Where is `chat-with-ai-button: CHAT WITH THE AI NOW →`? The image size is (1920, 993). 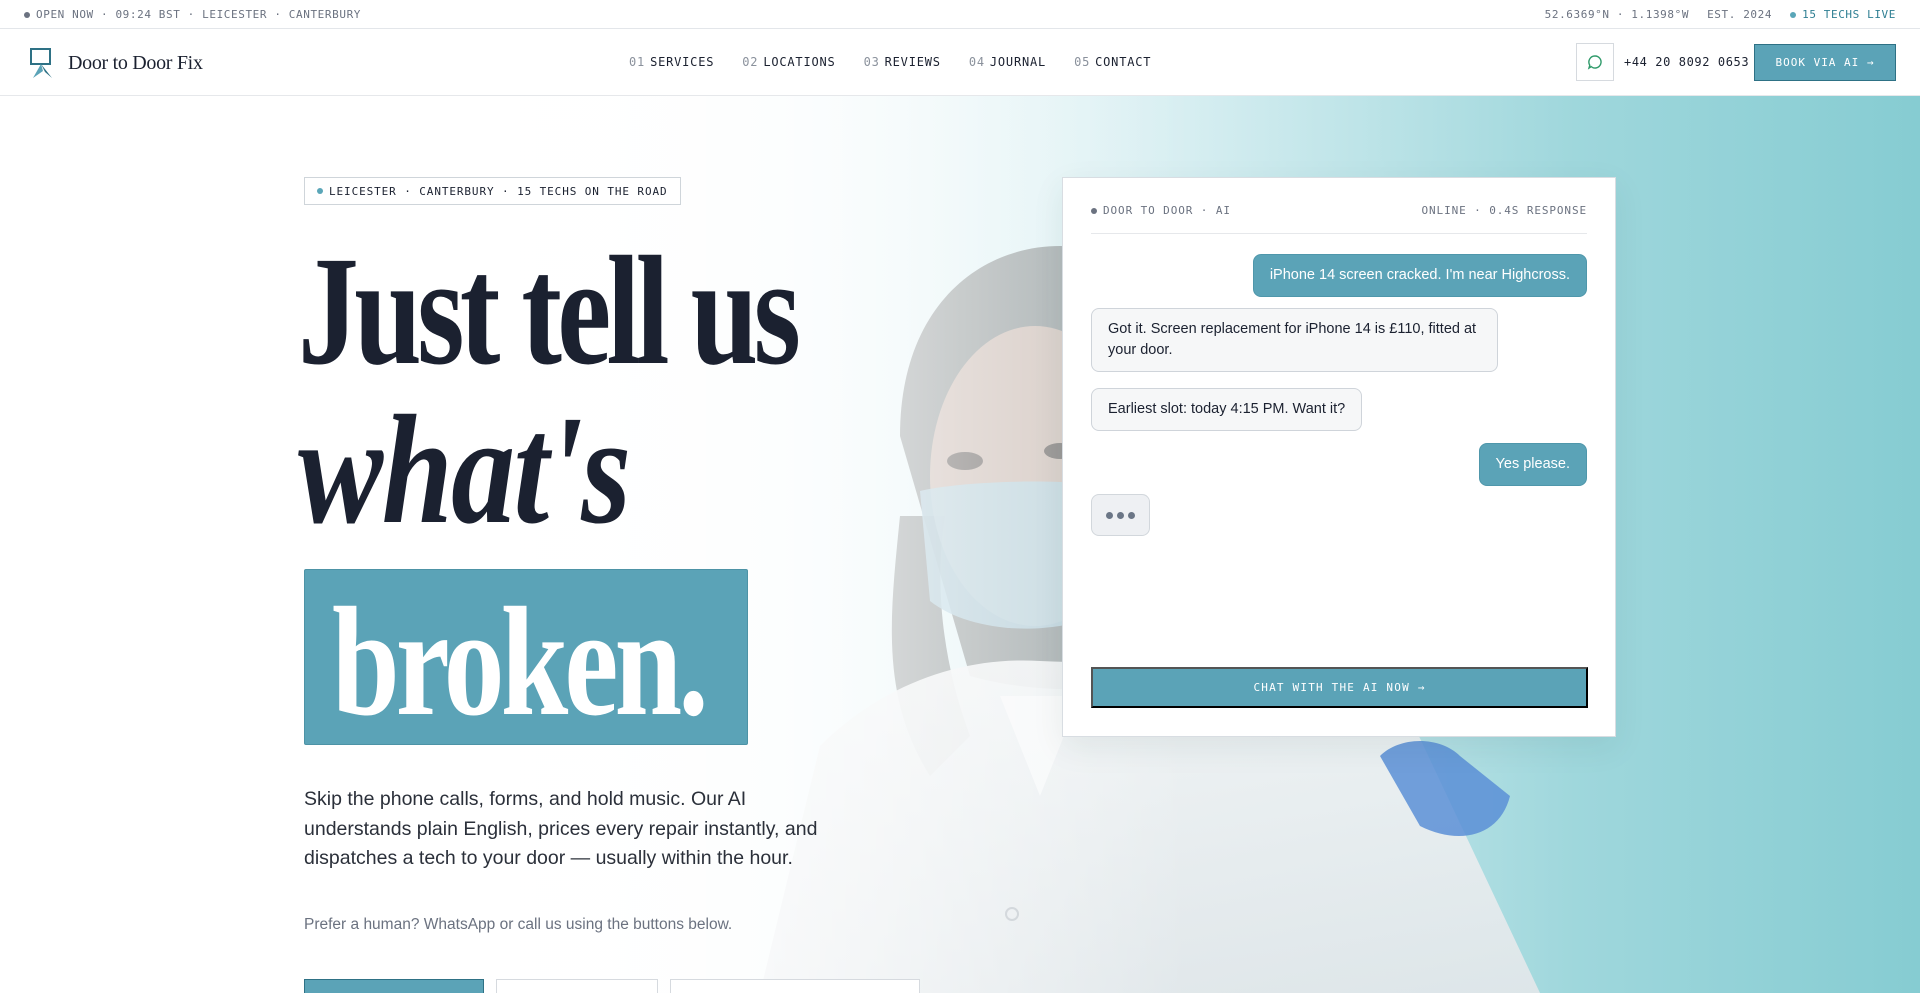 chat-with-ai-button: CHAT WITH THE AI NOW → is located at coordinates (1339, 687).